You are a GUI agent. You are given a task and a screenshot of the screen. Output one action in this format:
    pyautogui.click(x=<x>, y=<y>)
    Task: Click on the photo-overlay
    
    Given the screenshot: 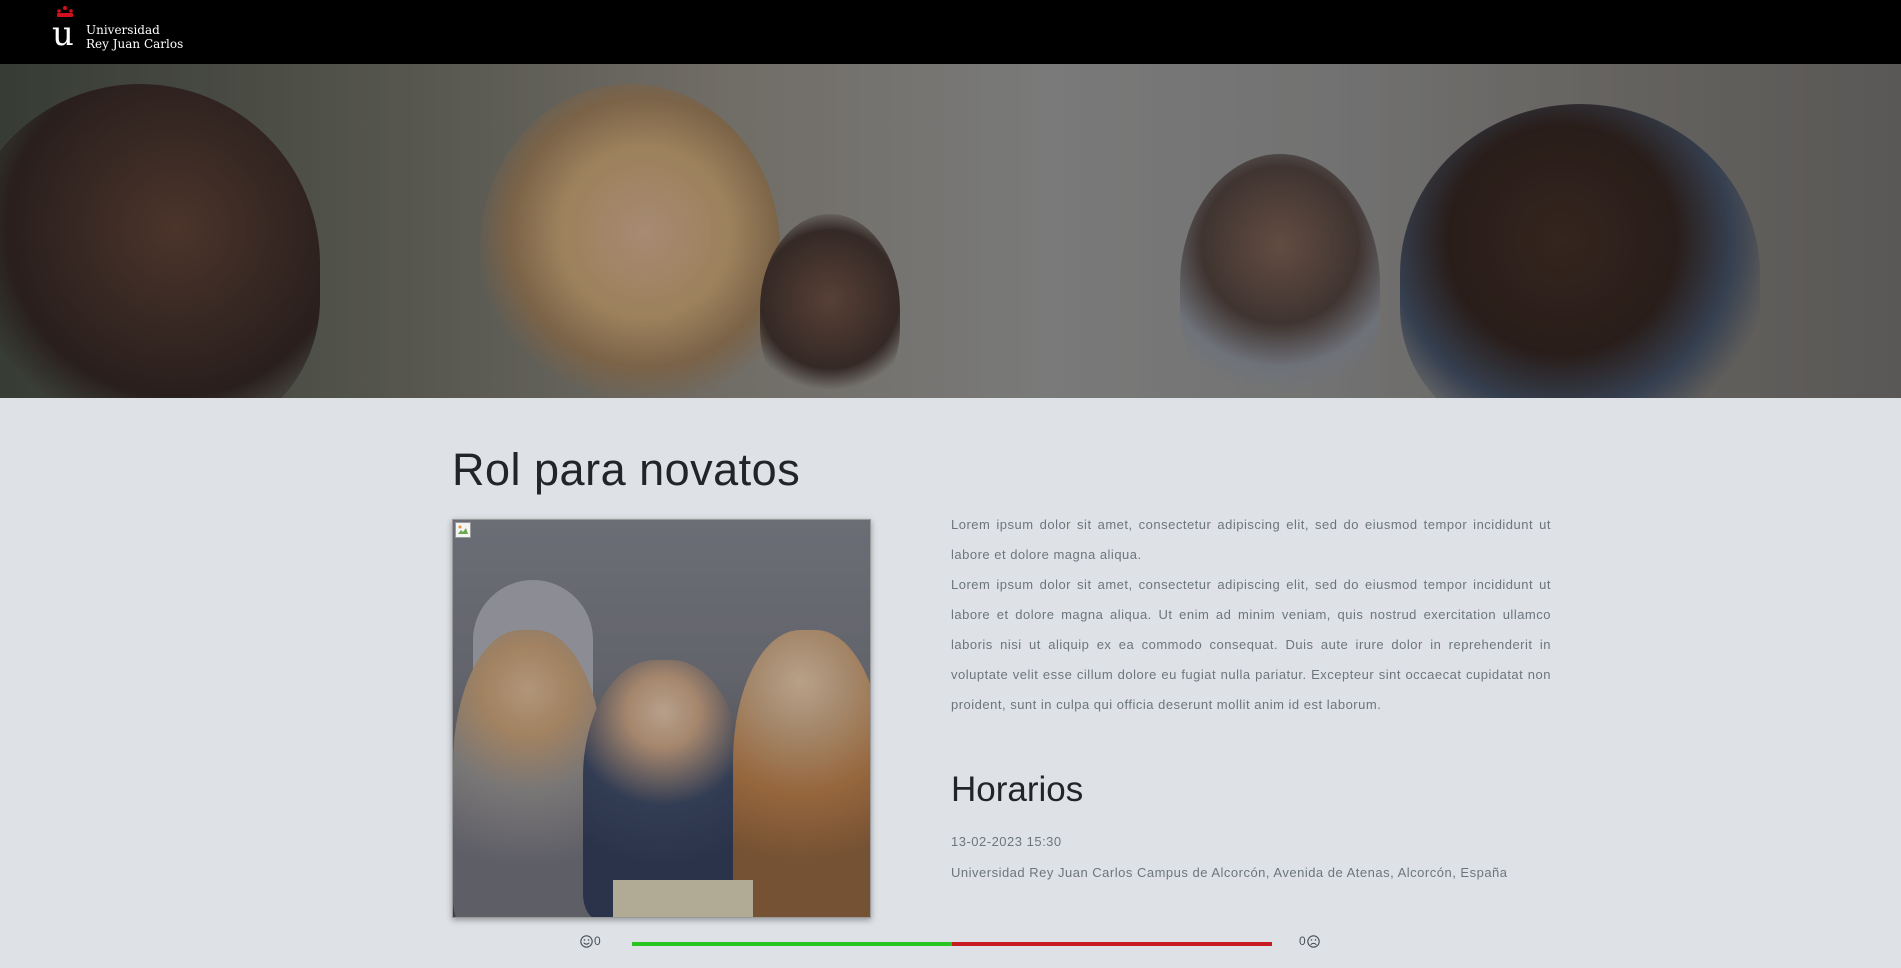 What is the action you would take?
    pyautogui.click(x=661, y=718)
    